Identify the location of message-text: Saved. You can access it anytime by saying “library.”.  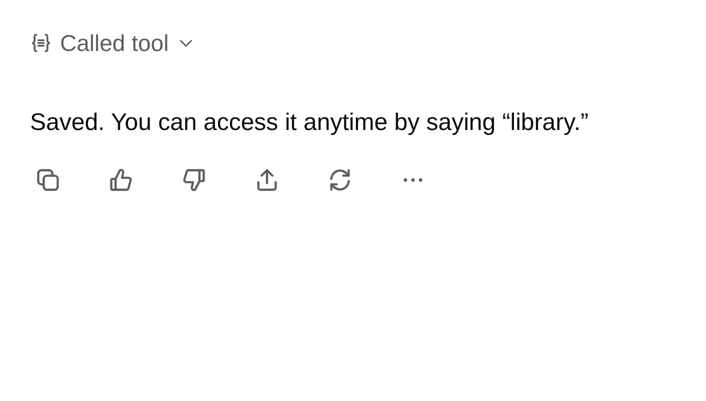
(310, 123).